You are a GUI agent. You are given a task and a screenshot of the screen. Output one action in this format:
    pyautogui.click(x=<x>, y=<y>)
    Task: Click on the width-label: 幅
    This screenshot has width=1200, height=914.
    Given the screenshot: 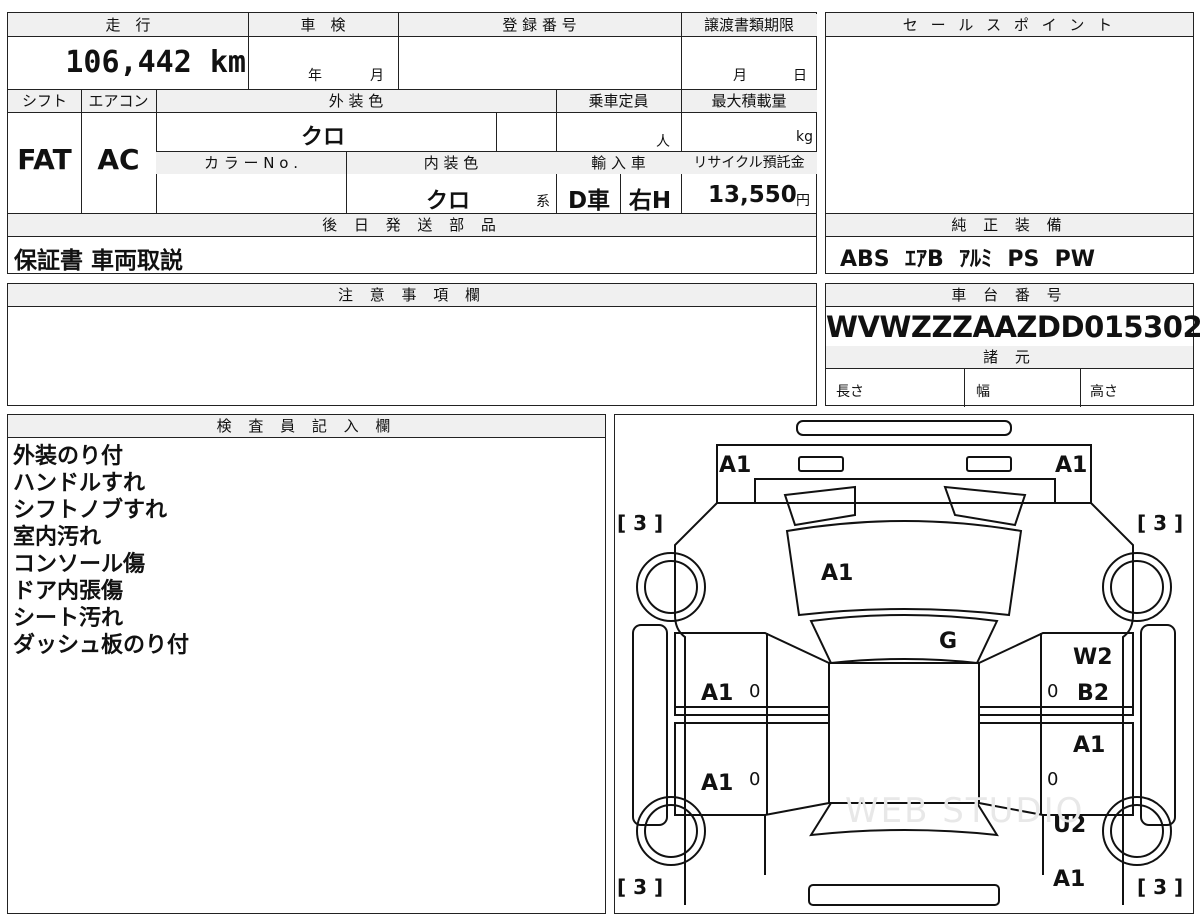 What is the action you would take?
    pyautogui.click(x=983, y=392)
    